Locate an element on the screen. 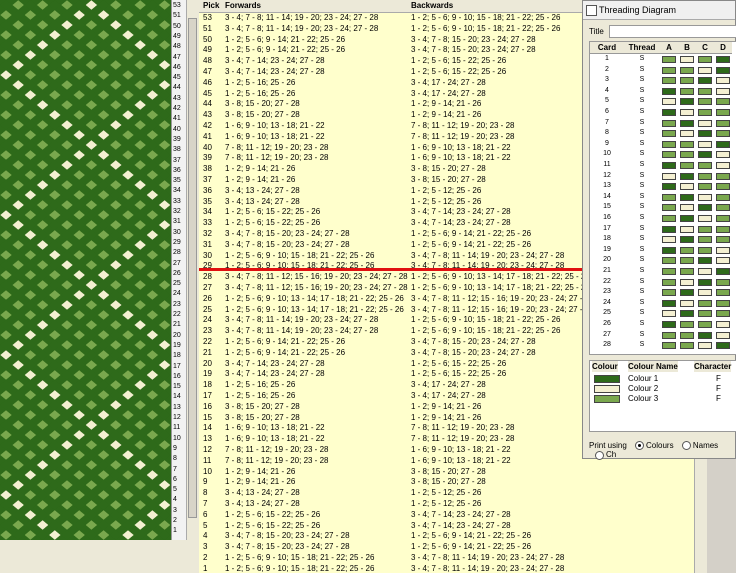 This screenshot has width=736, height=573. radio-characters is located at coordinates (599, 455).